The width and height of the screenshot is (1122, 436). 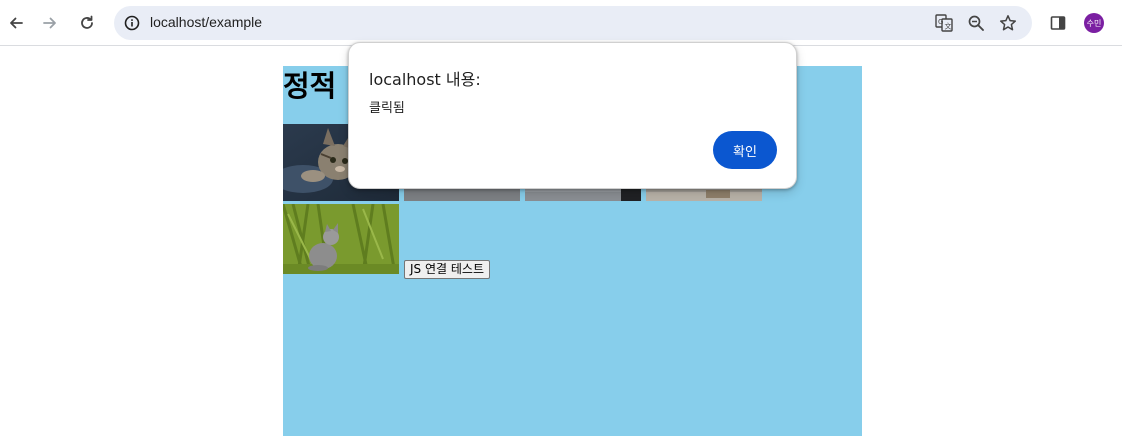 What do you see at coordinates (425, 79) in the screenshot?
I see `dialog-title: localhost 내용:` at bounding box center [425, 79].